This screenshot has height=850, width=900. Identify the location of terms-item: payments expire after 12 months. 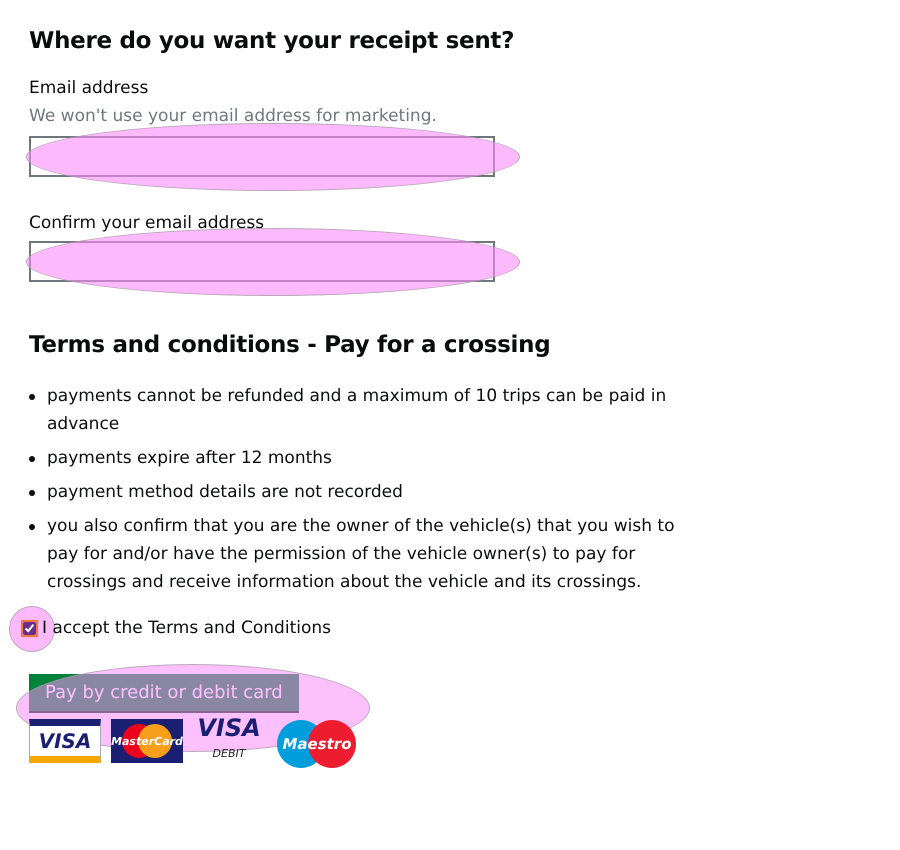
(189, 458).